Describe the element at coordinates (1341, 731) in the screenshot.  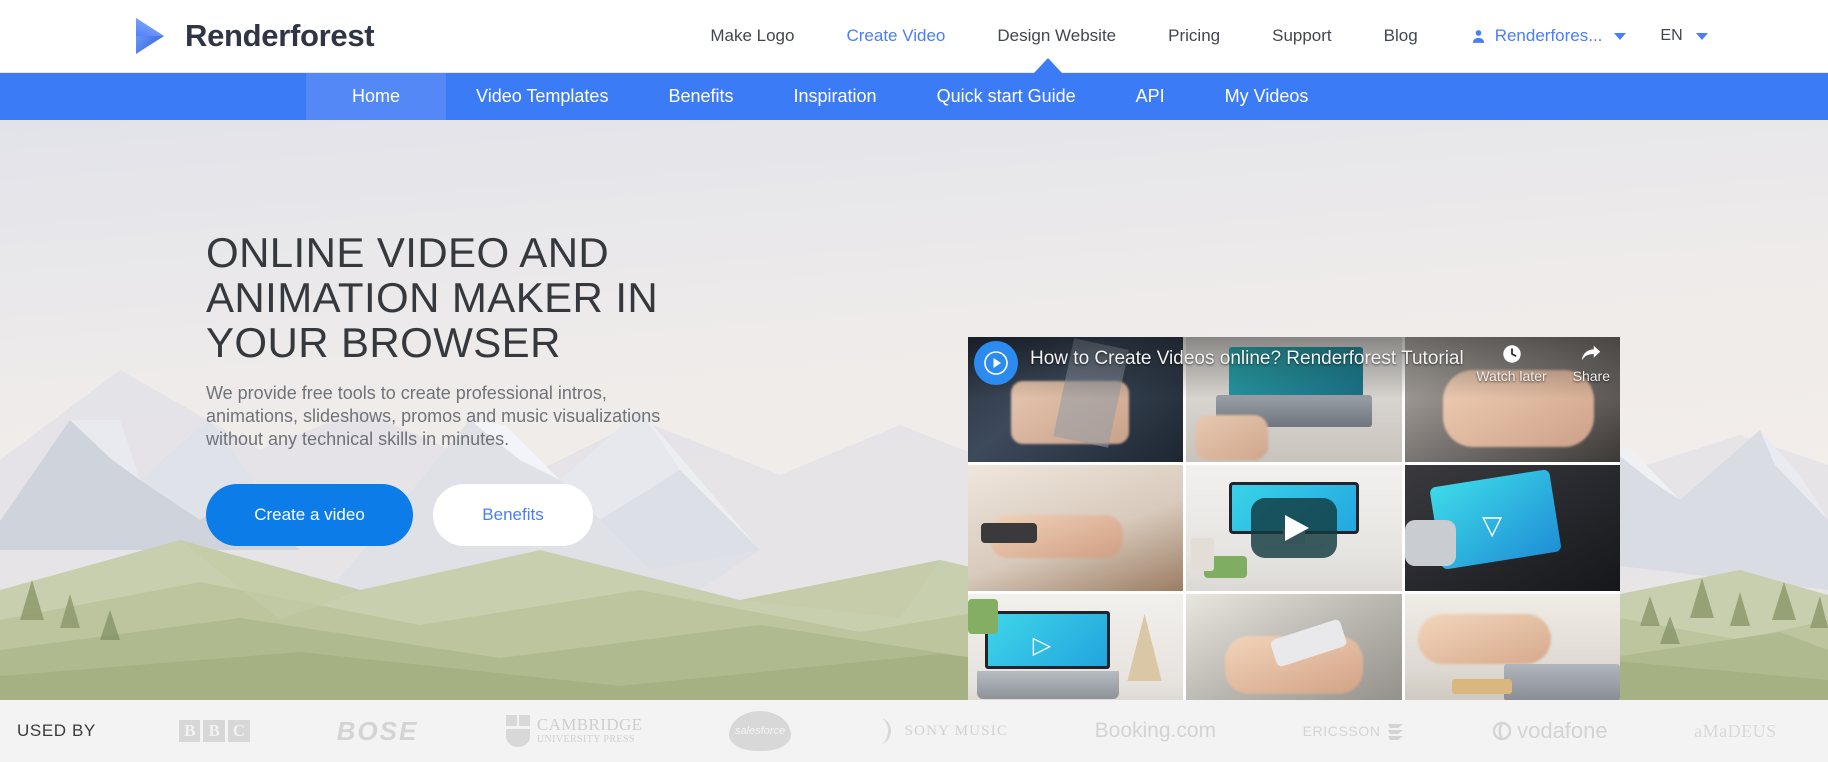
I see `ericsson-label: ERICSSON` at that location.